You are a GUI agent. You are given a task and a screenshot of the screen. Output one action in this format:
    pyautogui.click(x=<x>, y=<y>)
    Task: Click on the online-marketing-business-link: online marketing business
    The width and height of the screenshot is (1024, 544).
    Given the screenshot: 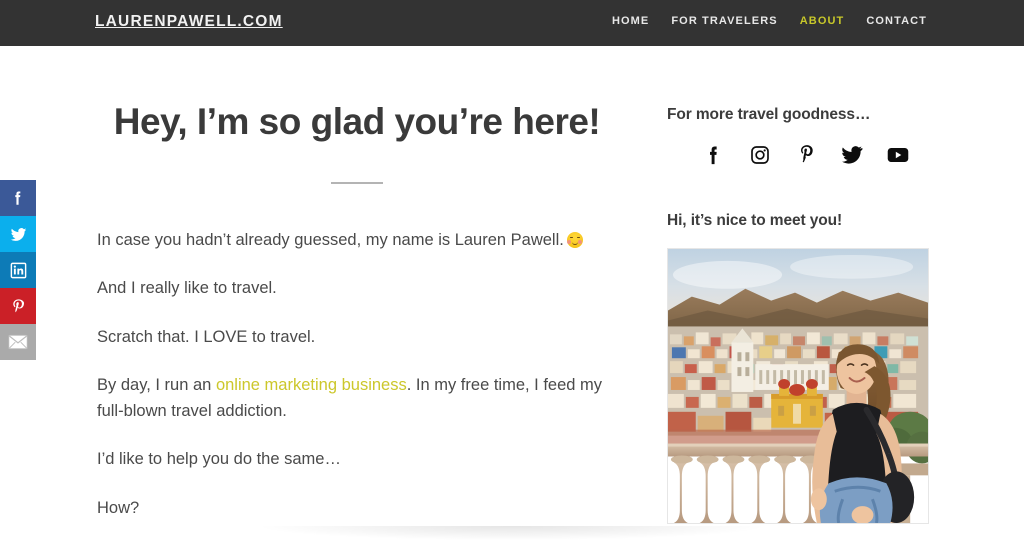 What is the action you would take?
    pyautogui.click(x=311, y=385)
    